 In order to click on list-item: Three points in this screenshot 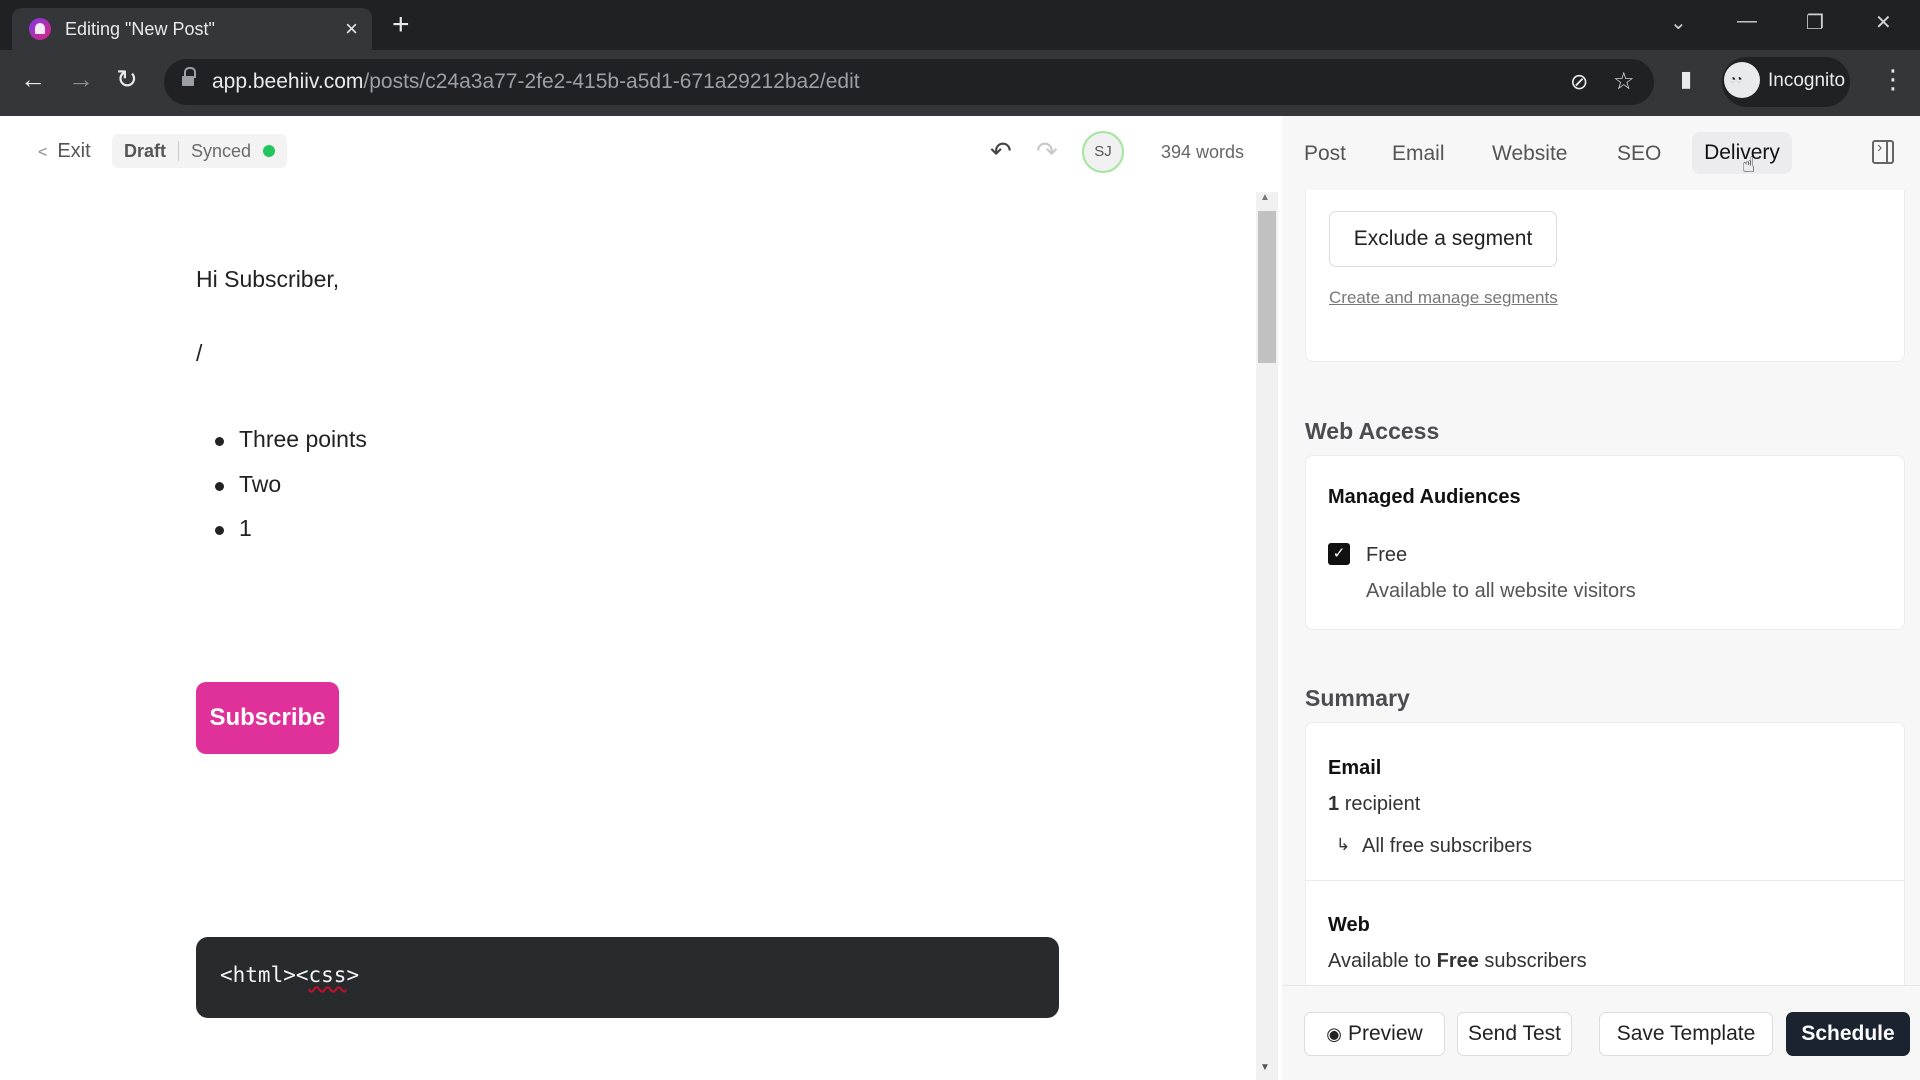, I will do `click(303, 439)`.